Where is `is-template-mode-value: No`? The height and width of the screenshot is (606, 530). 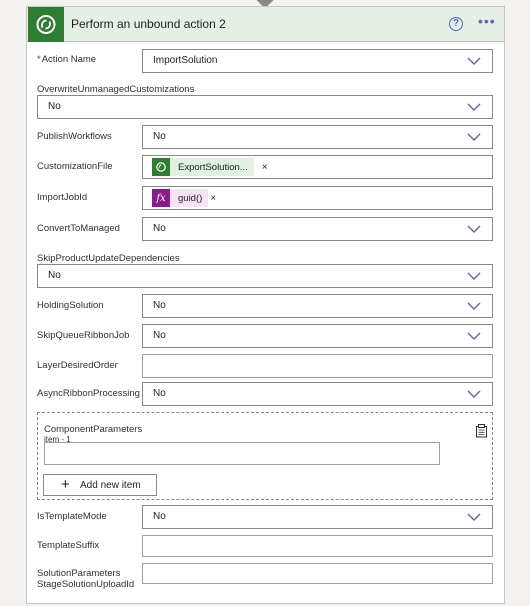
is-template-mode-value: No is located at coordinates (159, 516).